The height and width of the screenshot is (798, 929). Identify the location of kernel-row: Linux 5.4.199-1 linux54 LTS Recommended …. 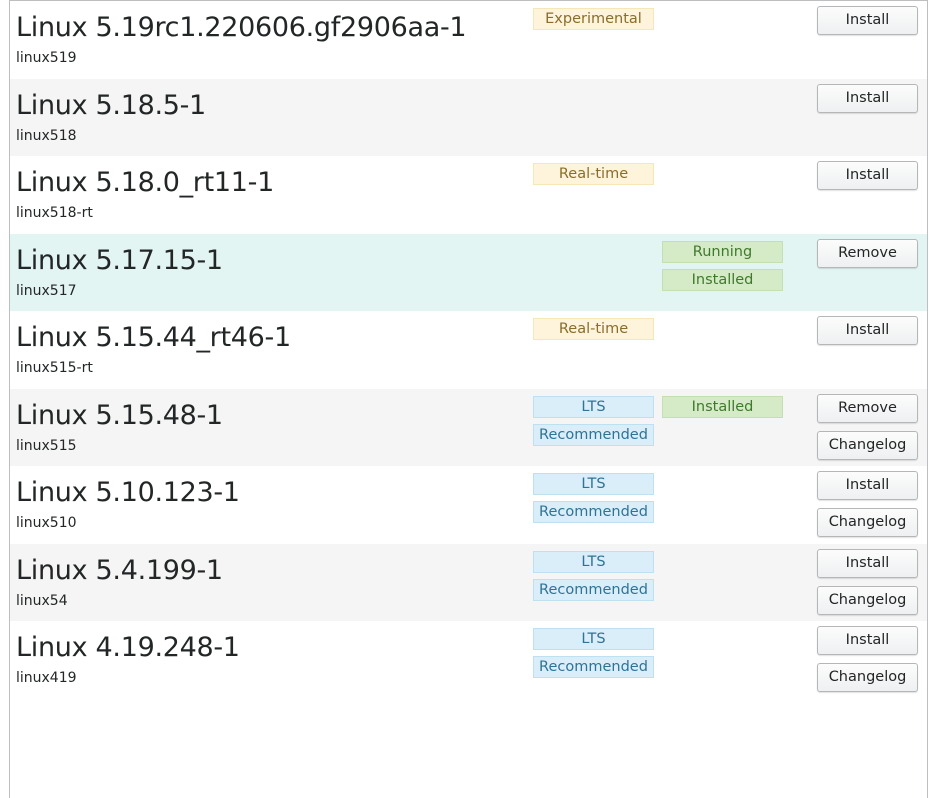
(468, 582).